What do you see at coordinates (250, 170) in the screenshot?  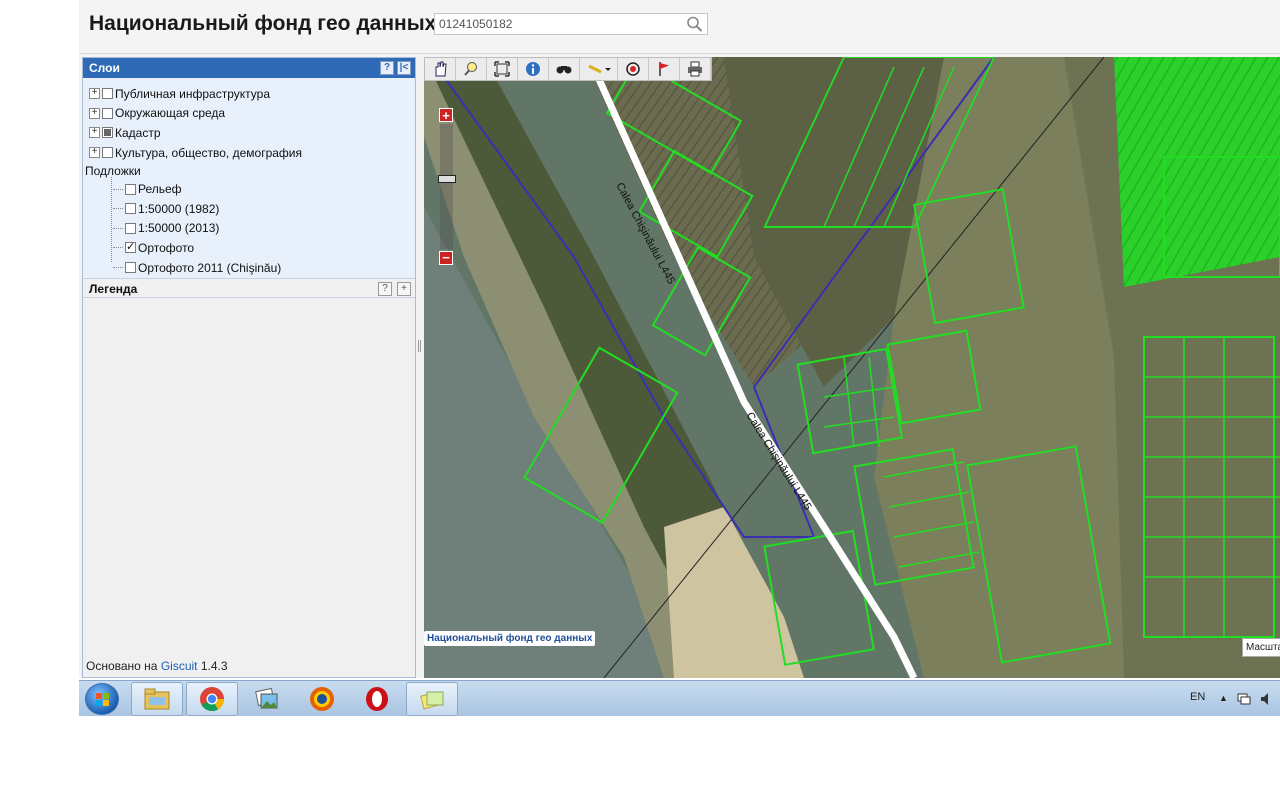 I see `basemaps-heading-row: Подложки` at bounding box center [250, 170].